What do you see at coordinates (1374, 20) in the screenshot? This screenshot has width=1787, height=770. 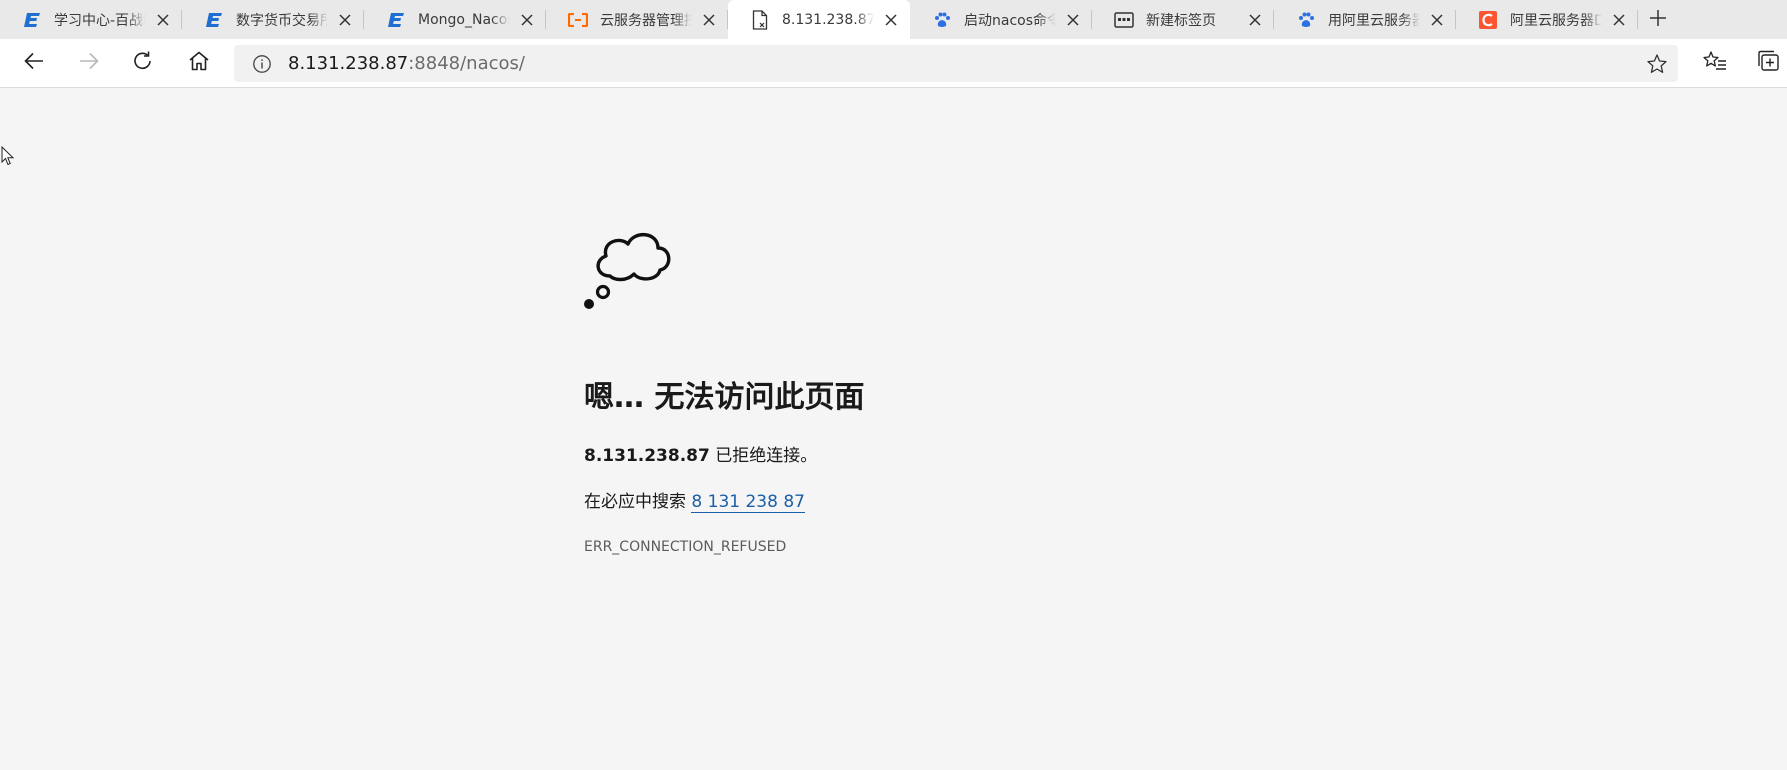 I see `tab-title: 用阿里云服务器` at bounding box center [1374, 20].